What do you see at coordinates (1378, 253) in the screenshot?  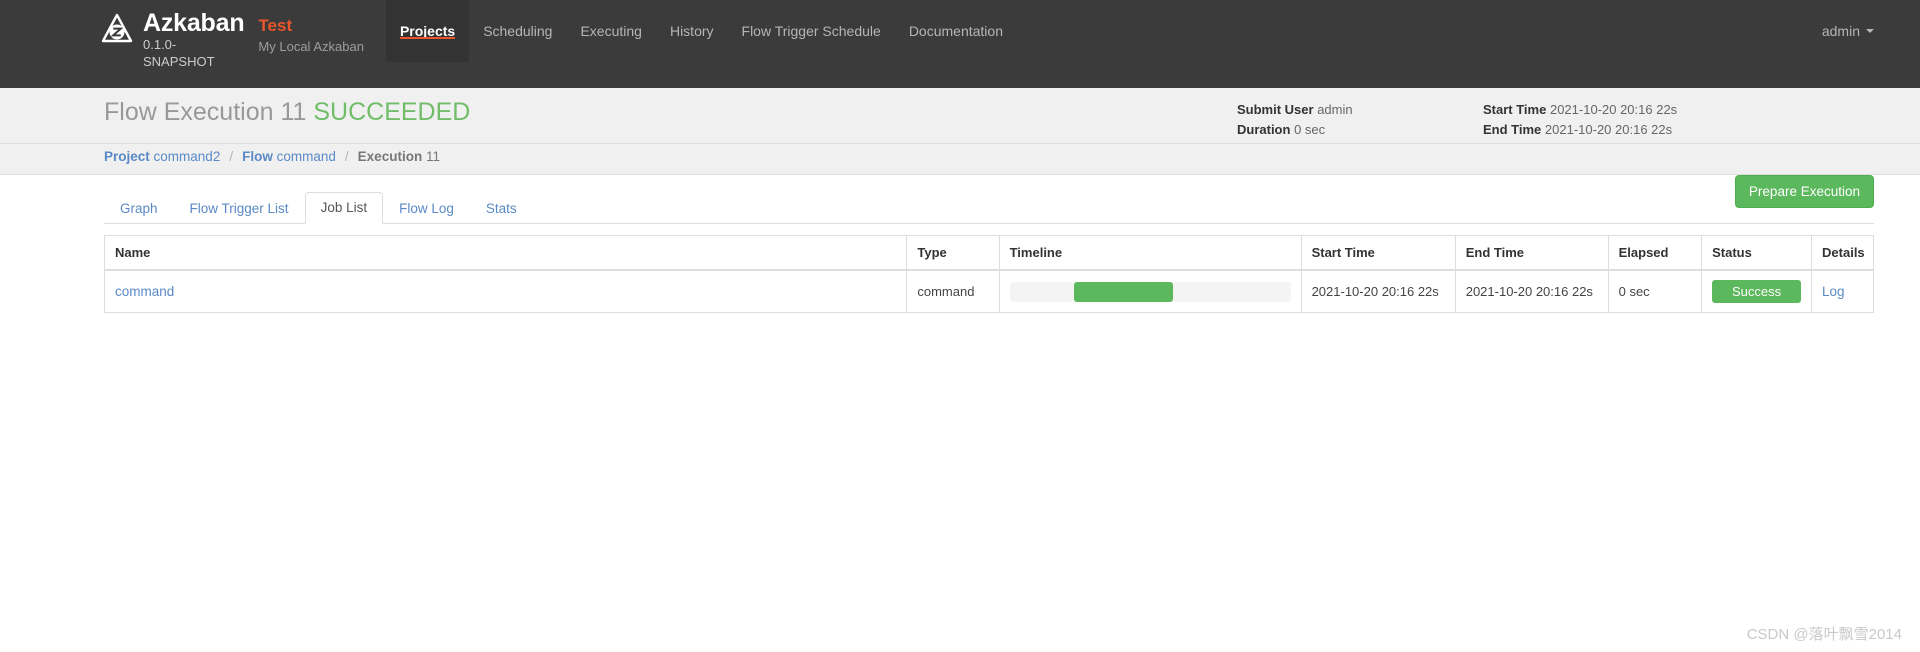 I see `column-header-start-time: Start Time` at bounding box center [1378, 253].